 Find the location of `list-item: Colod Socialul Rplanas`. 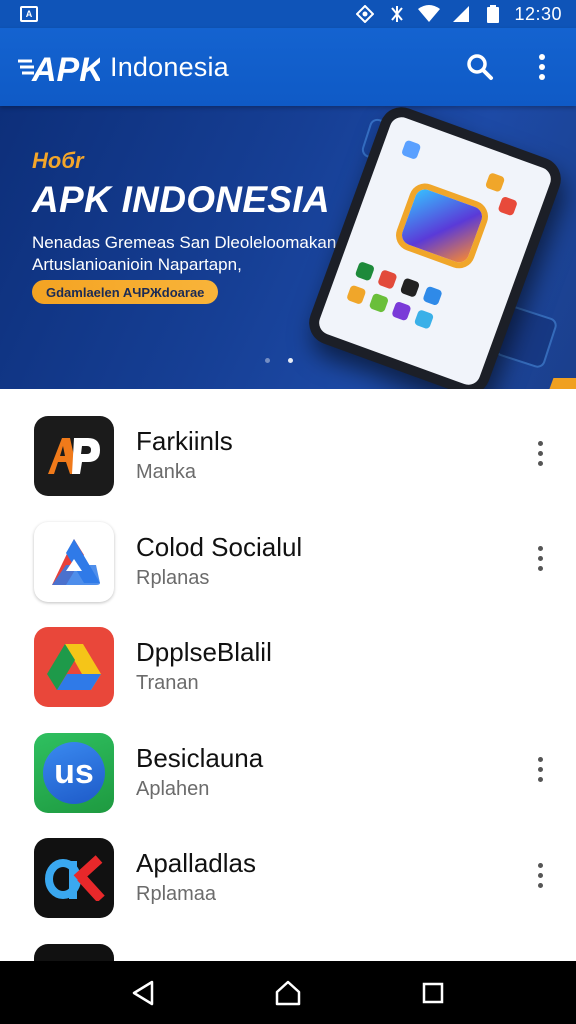

list-item: Colod Socialul Rplanas is located at coordinates (288, 548).